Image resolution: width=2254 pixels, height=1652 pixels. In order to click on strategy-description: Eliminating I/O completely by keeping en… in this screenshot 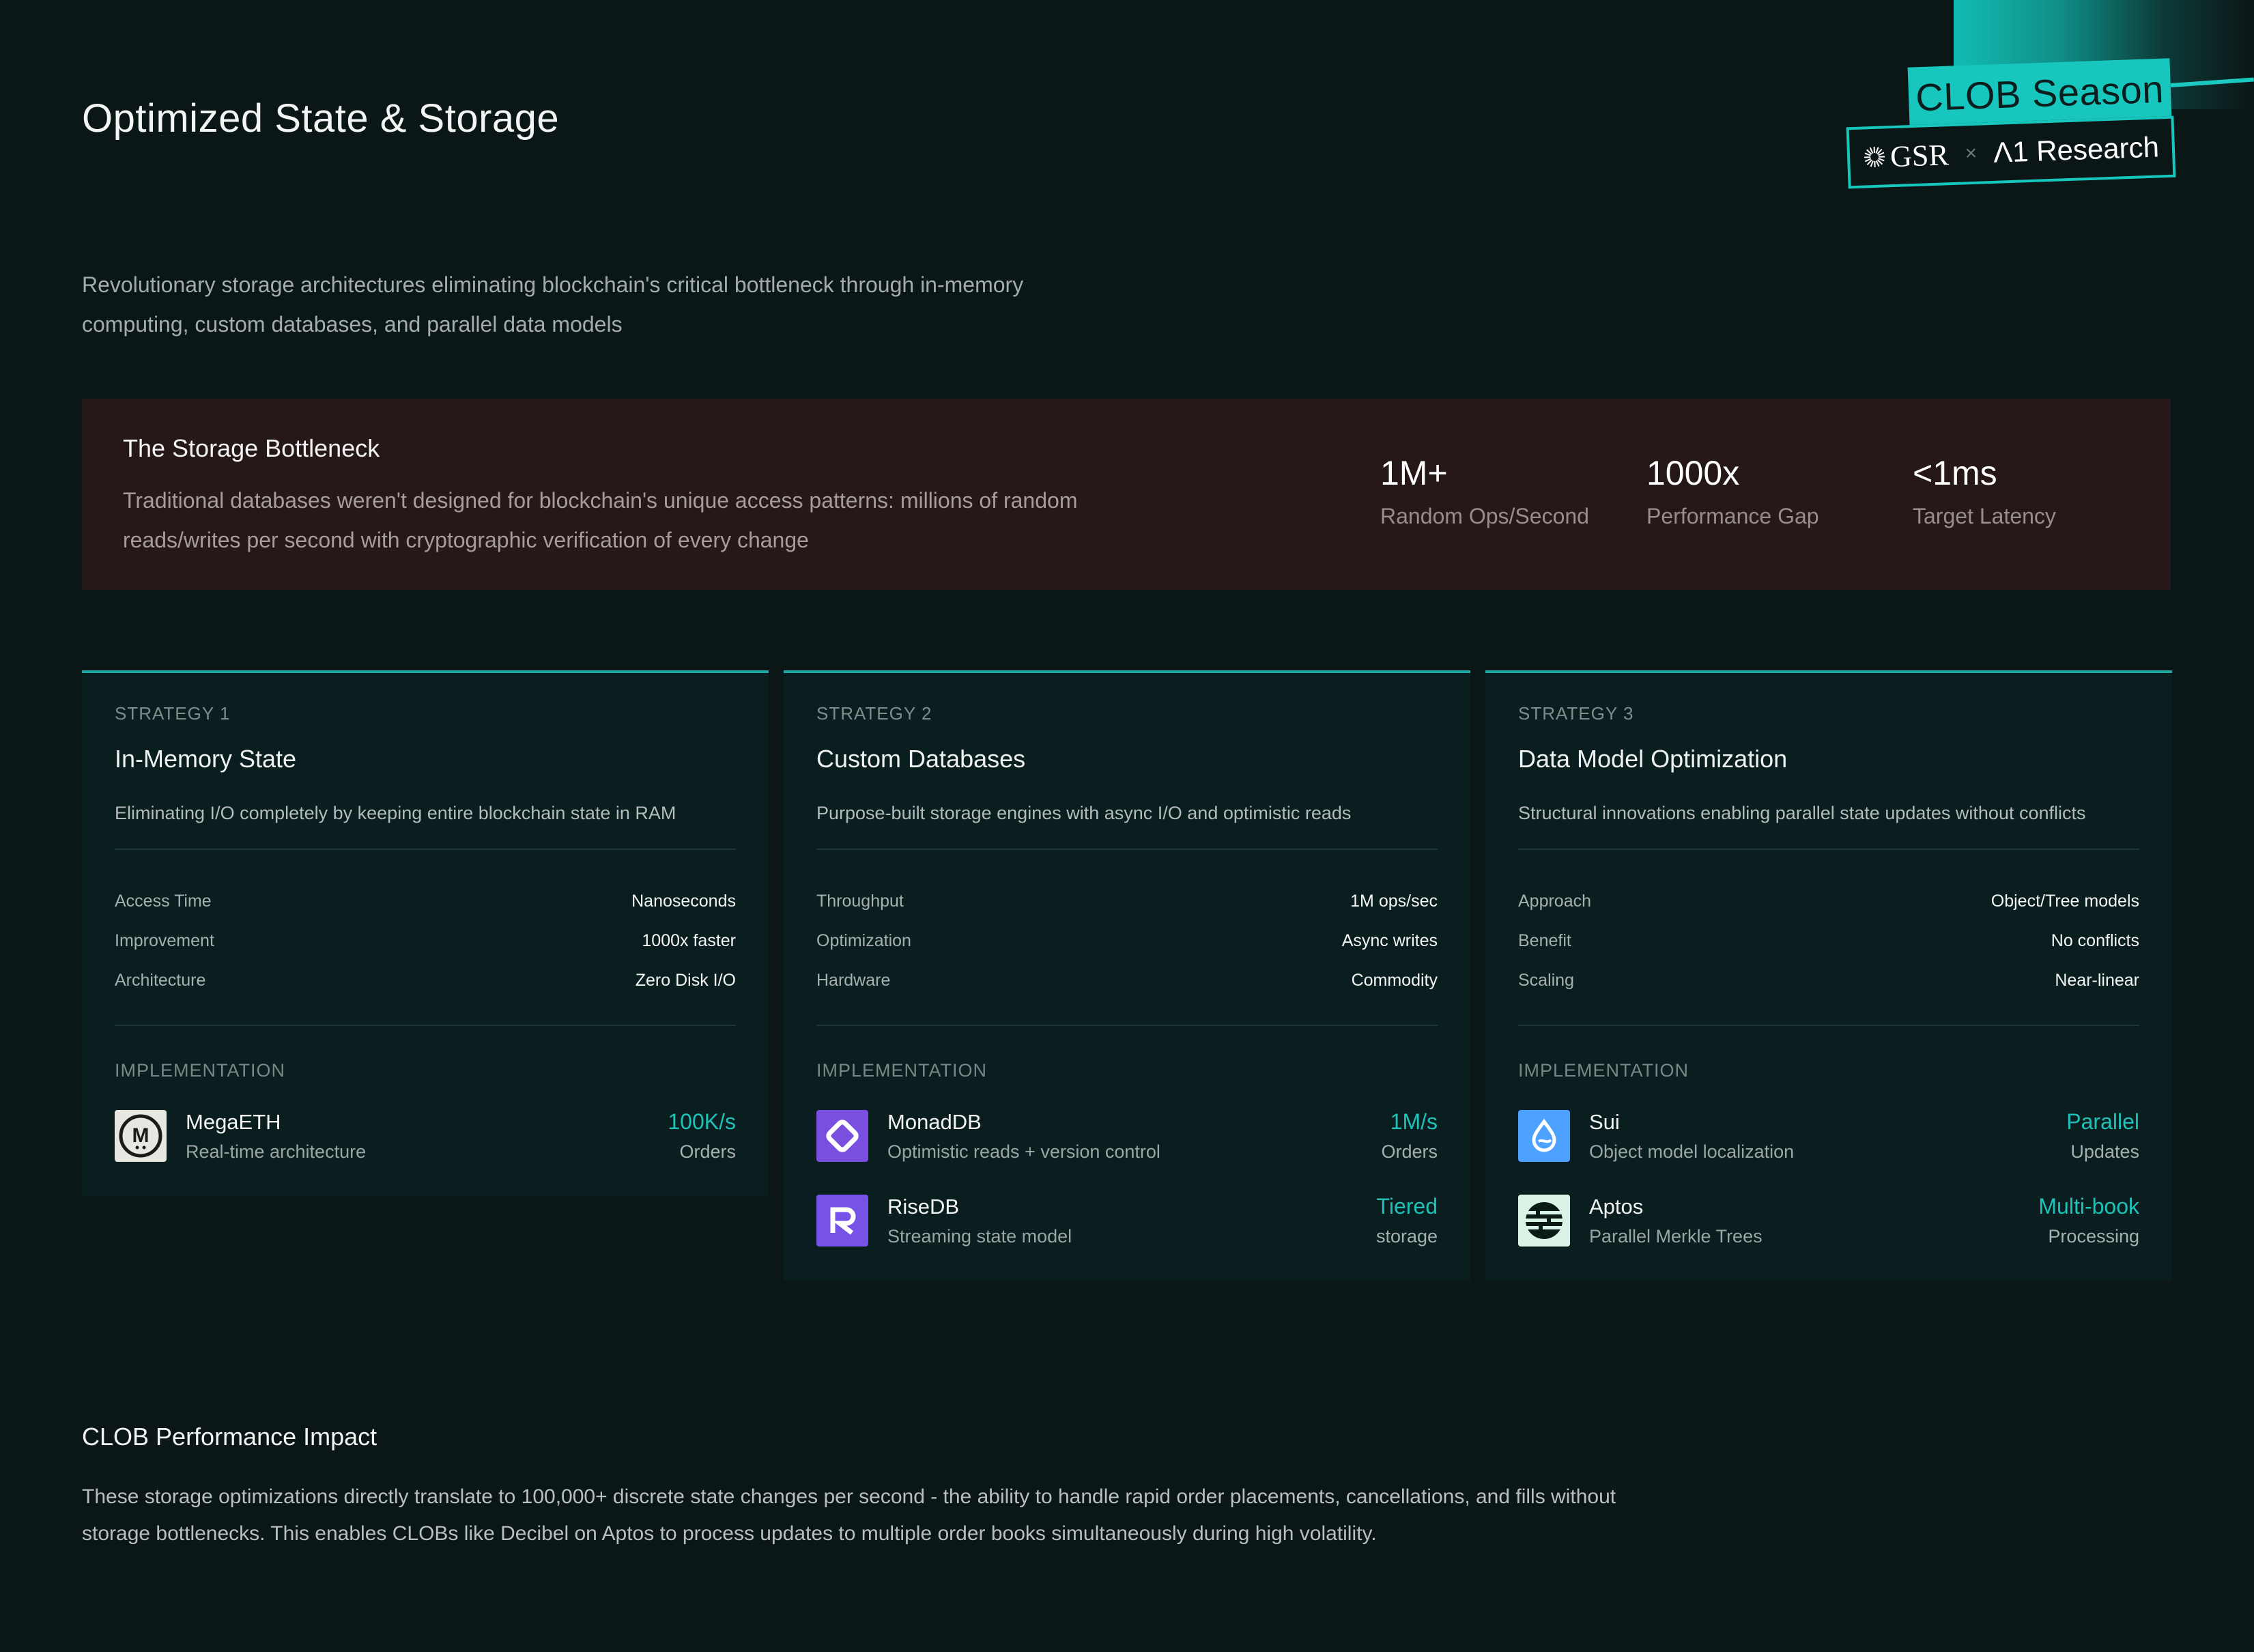, I will do `click(395, 813)`.